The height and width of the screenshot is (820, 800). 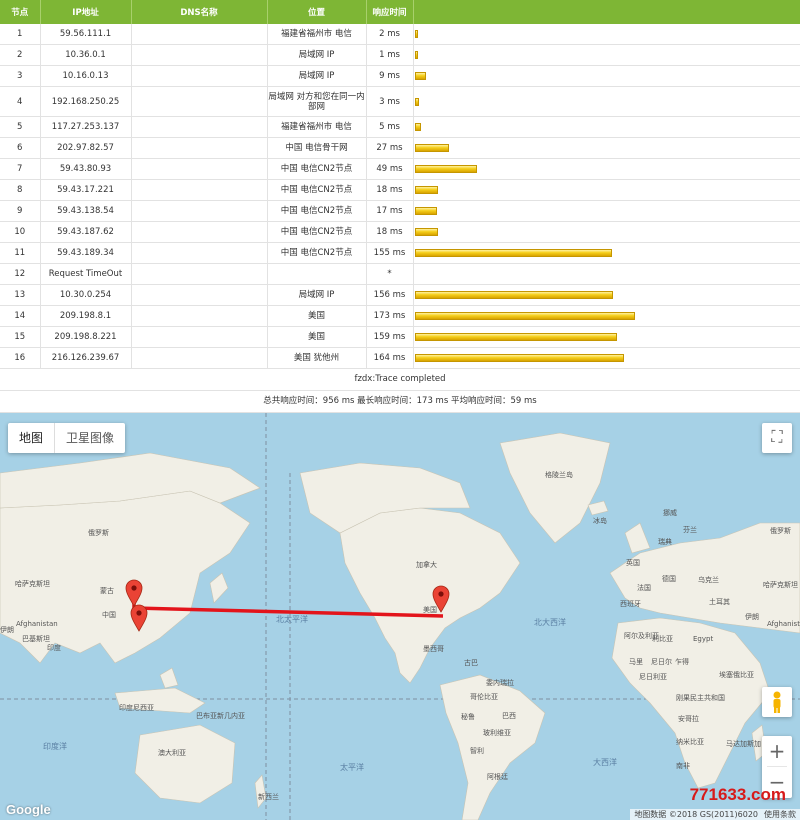 I want to click on label-iceland: 冰岛, so click(x=600, y=520).